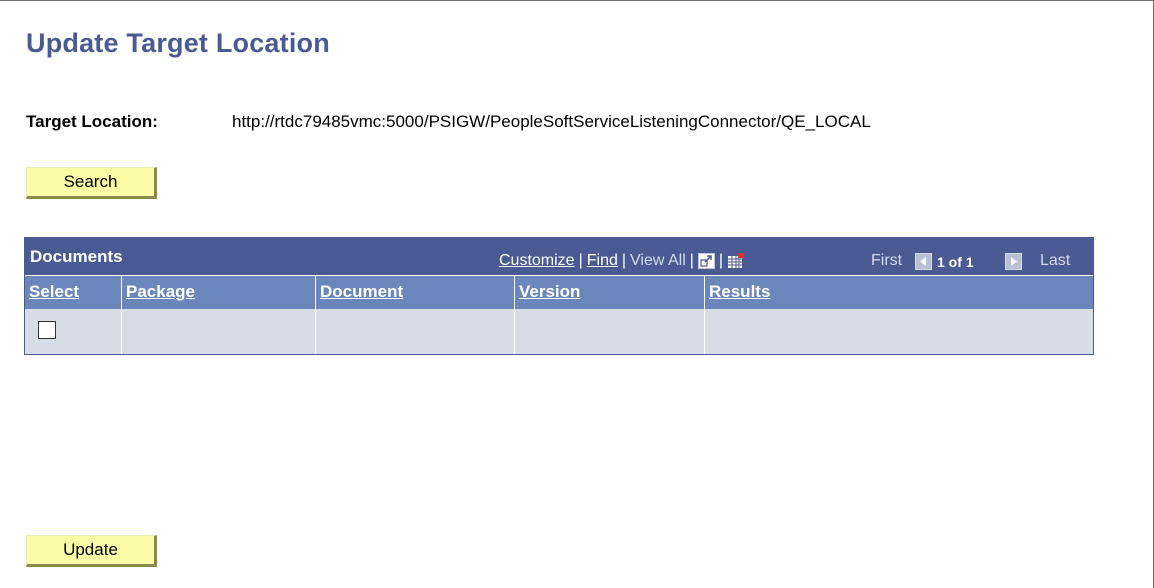 This screenshot has width=1154, height=588. What do you see at coordinates (219, 292) in the screenshot?
I see `column-header-package: Package` at bounding box center [219, 292].